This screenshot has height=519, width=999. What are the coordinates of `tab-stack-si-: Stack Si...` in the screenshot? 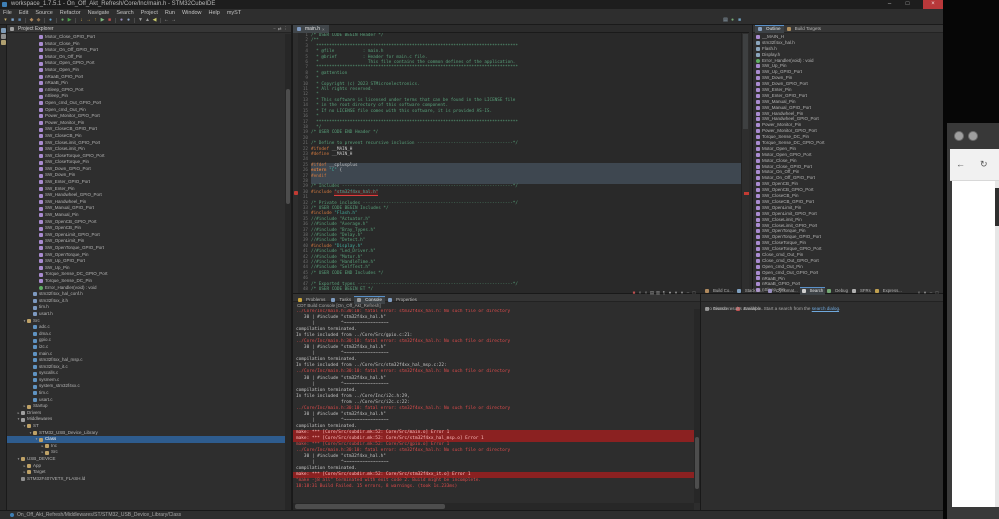 It's located at (750, 291).